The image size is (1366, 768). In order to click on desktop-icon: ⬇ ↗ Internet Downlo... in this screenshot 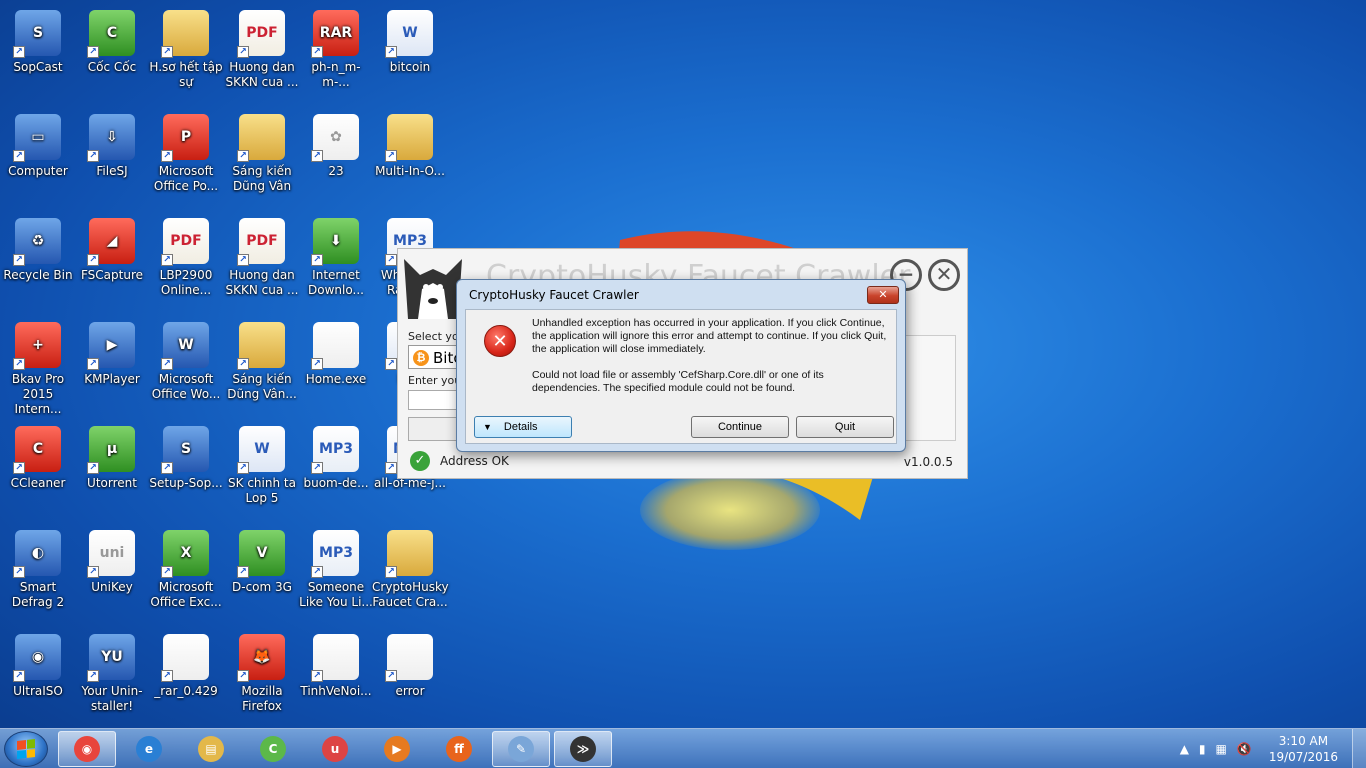, I will do `click(336, 256)`.